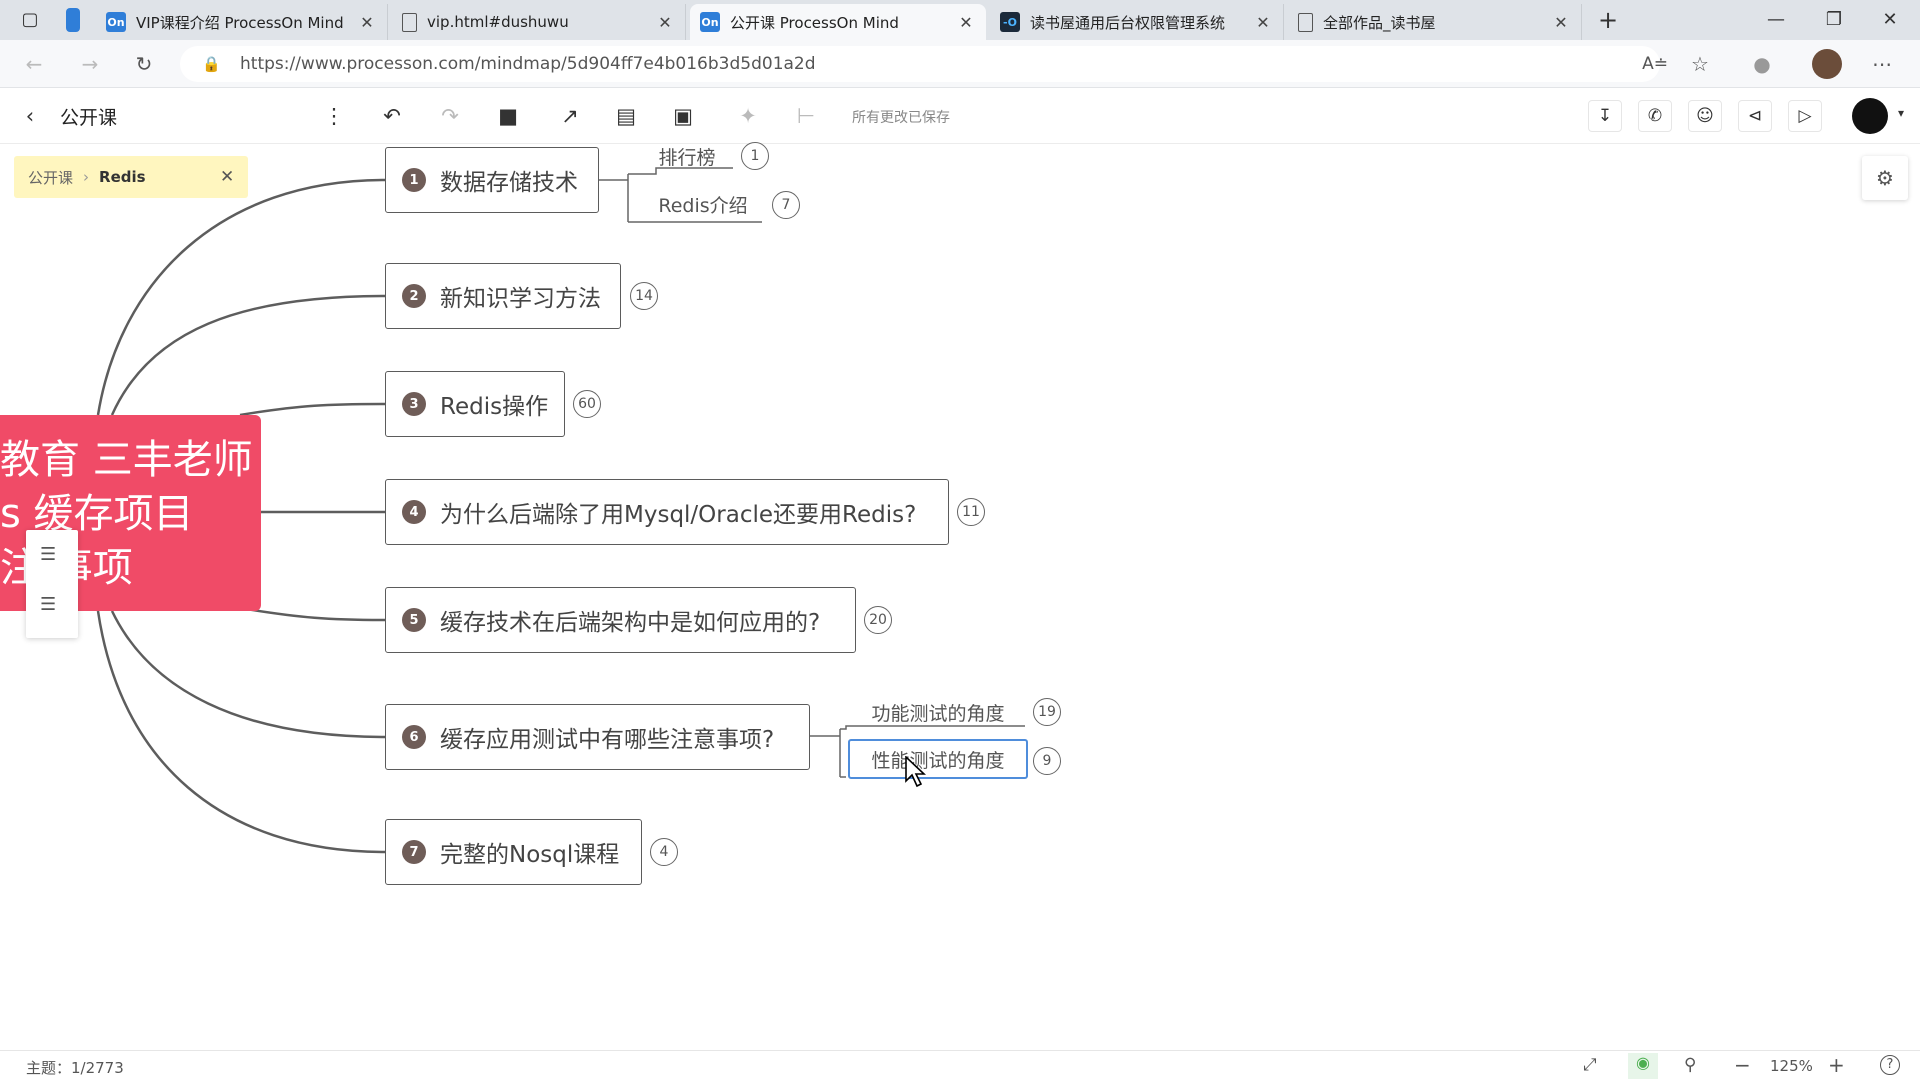 This screenshot has width=1920, height=1080. What do you see at coordinates (938, 759) in the screenshot?
I see `subtopic-performance-testing: 性能测试的角度` at bounding box center [938, 759].